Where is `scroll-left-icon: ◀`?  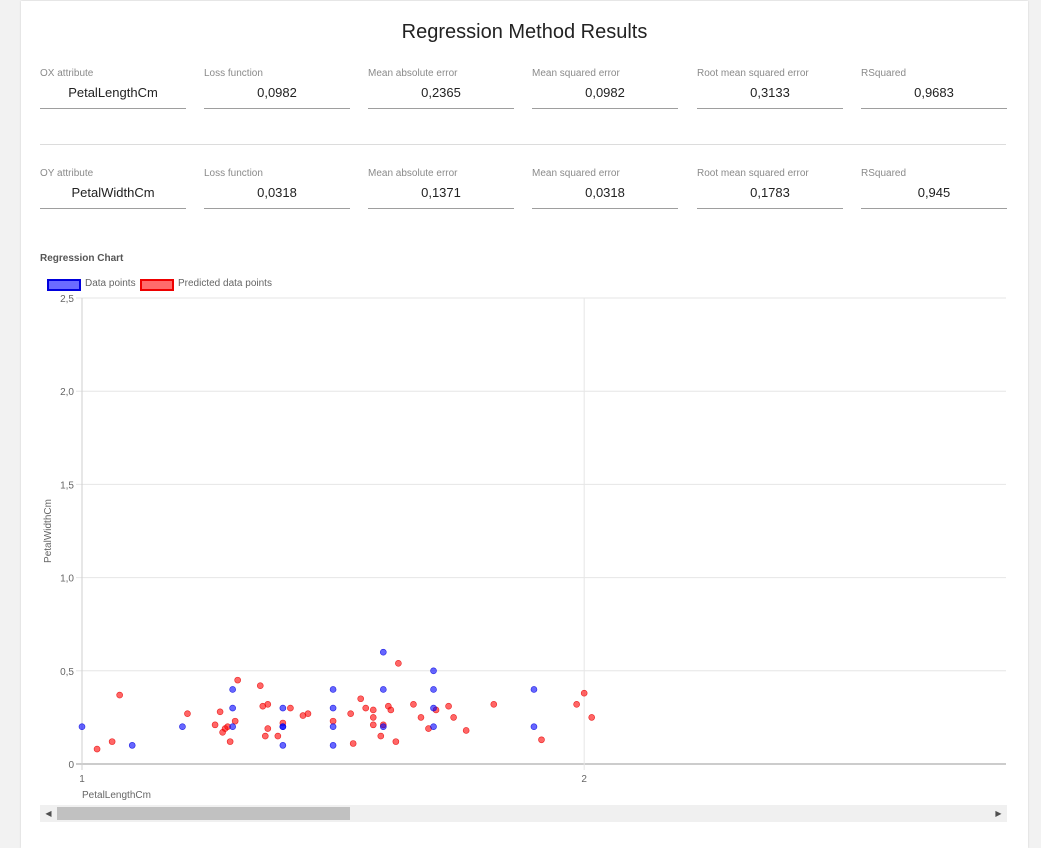 scroll-left-icon: ◀ is located at coordinates (48, 813).